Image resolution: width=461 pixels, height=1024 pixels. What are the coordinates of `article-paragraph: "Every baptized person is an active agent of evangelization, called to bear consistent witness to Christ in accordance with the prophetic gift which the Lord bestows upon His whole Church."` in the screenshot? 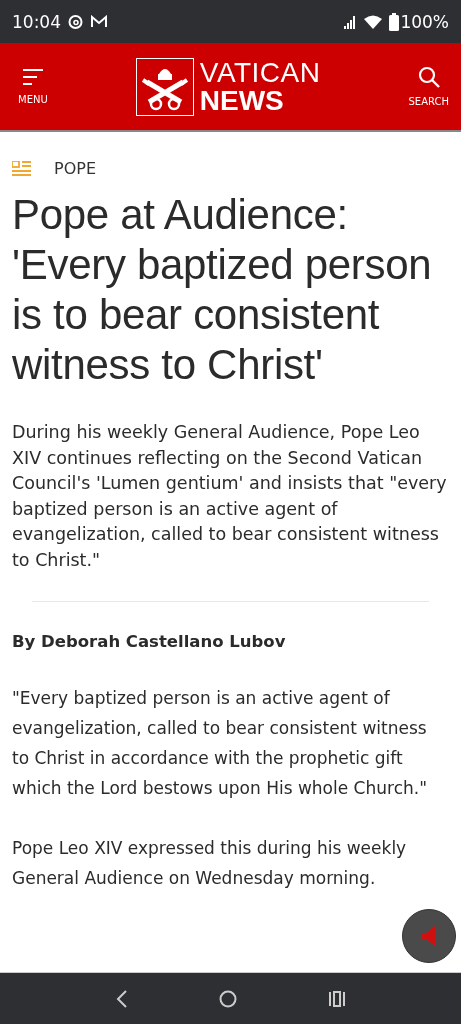 It's located at (220, 743).